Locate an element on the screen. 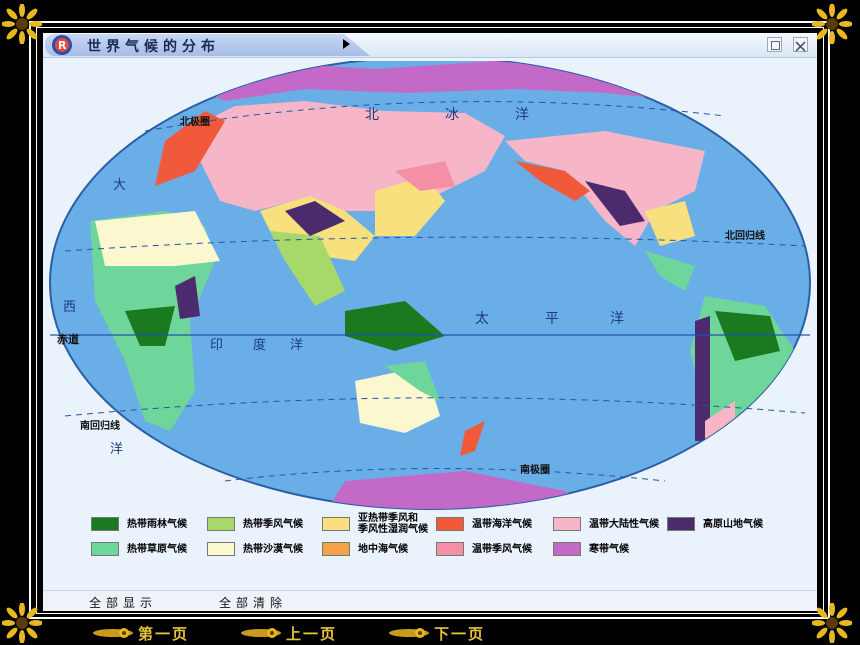 Image resolution: width=860 pixels, height=645 pixels. label-ocean-top: 洋 is located at coordinates (522, 115).